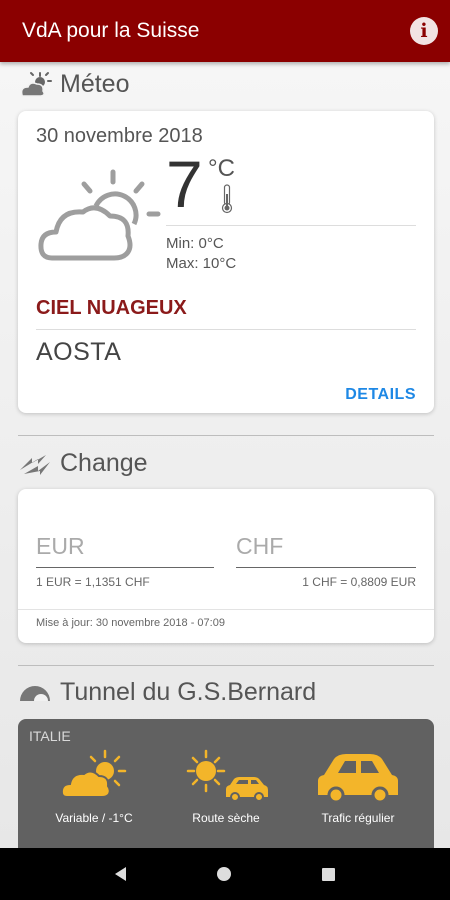  I want to click on exchange-icon, so click(35, 464).